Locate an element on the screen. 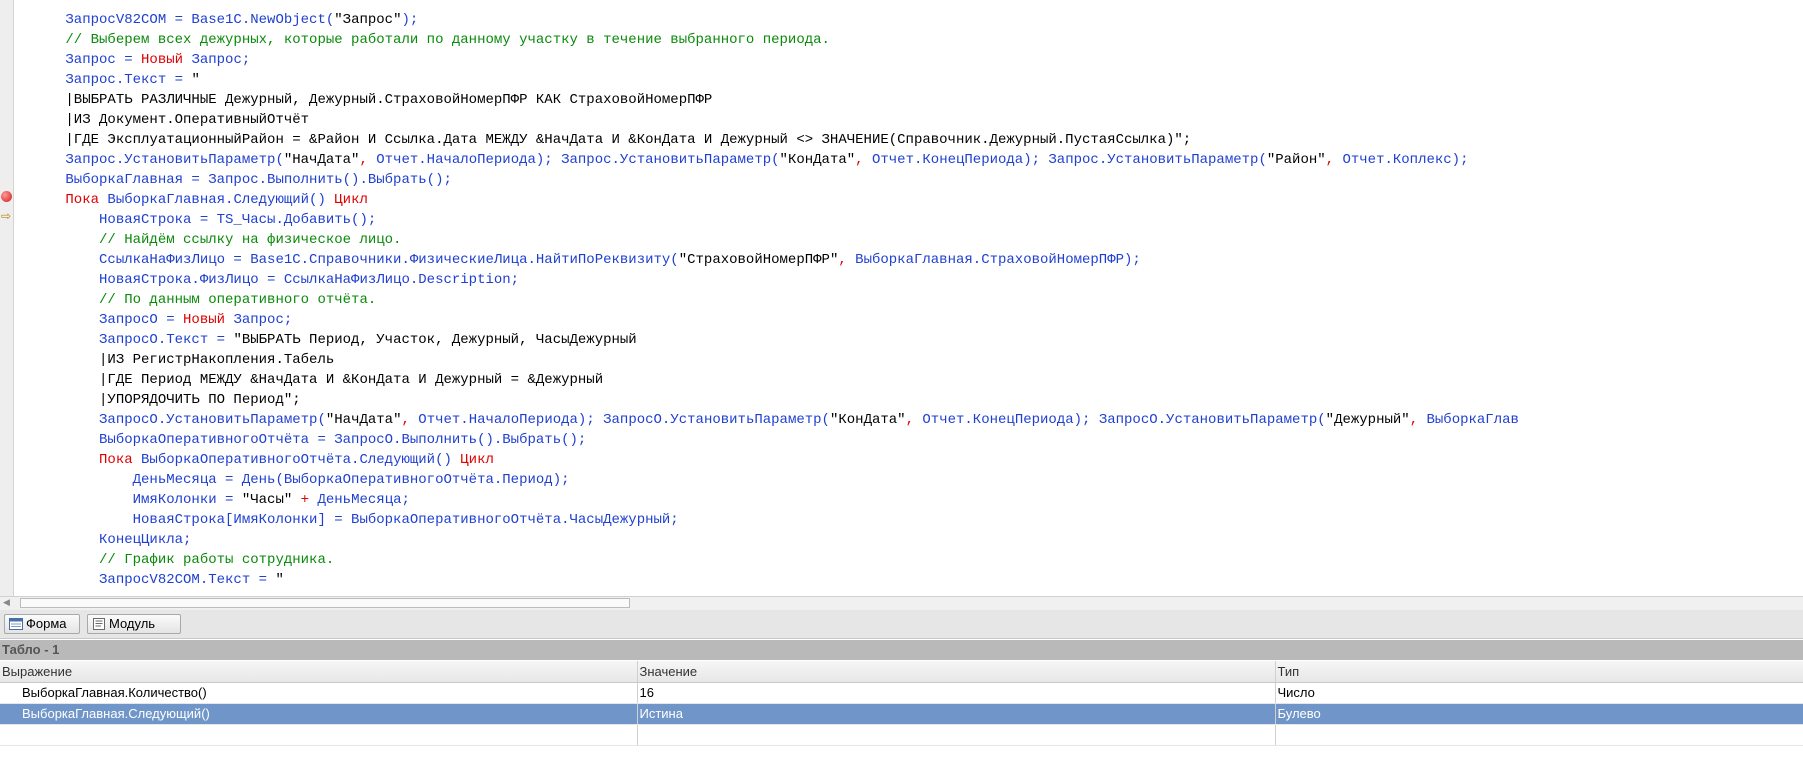 This screenshot has width=1803, height=761. watch-type is located at coordinates (1539, 735).